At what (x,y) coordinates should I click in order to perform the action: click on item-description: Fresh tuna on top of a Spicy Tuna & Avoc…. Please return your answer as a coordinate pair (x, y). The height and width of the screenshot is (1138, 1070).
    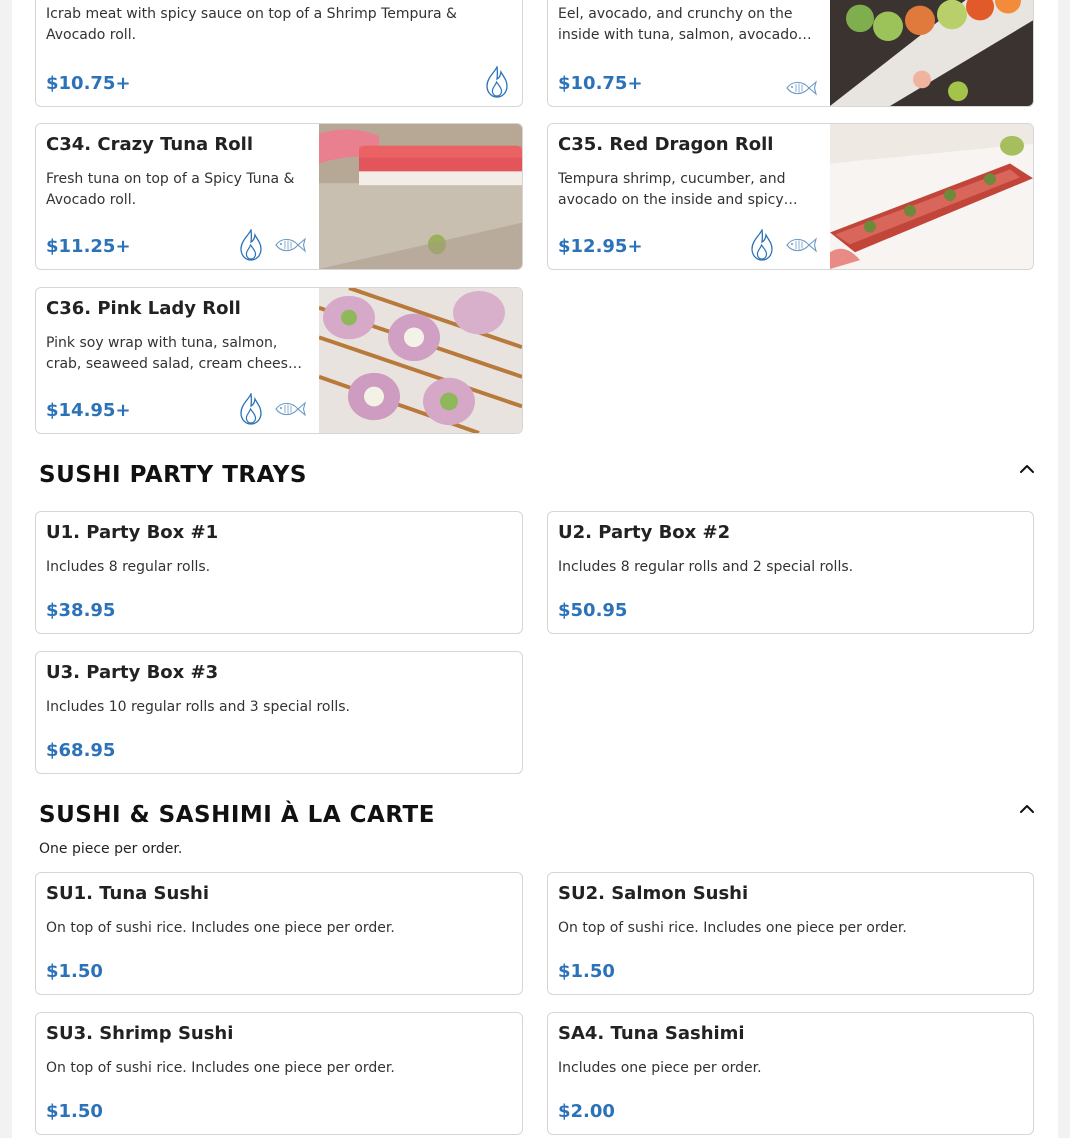
    Looking at the image, I should click on (170, 189).